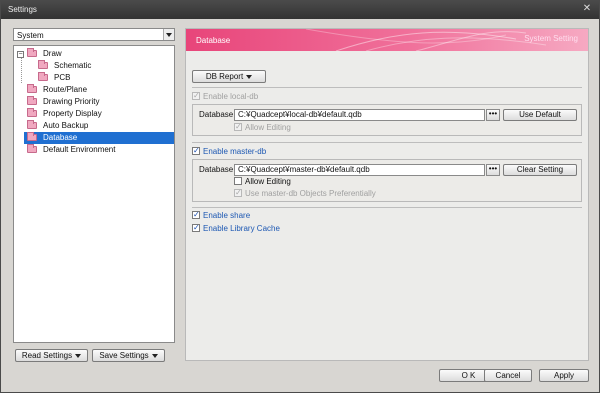 This screenshot has width=600, height=393. Describe the element at coordinates (551, 38) in the screenshot. I see `panel-subheading: System Setting` at that location.